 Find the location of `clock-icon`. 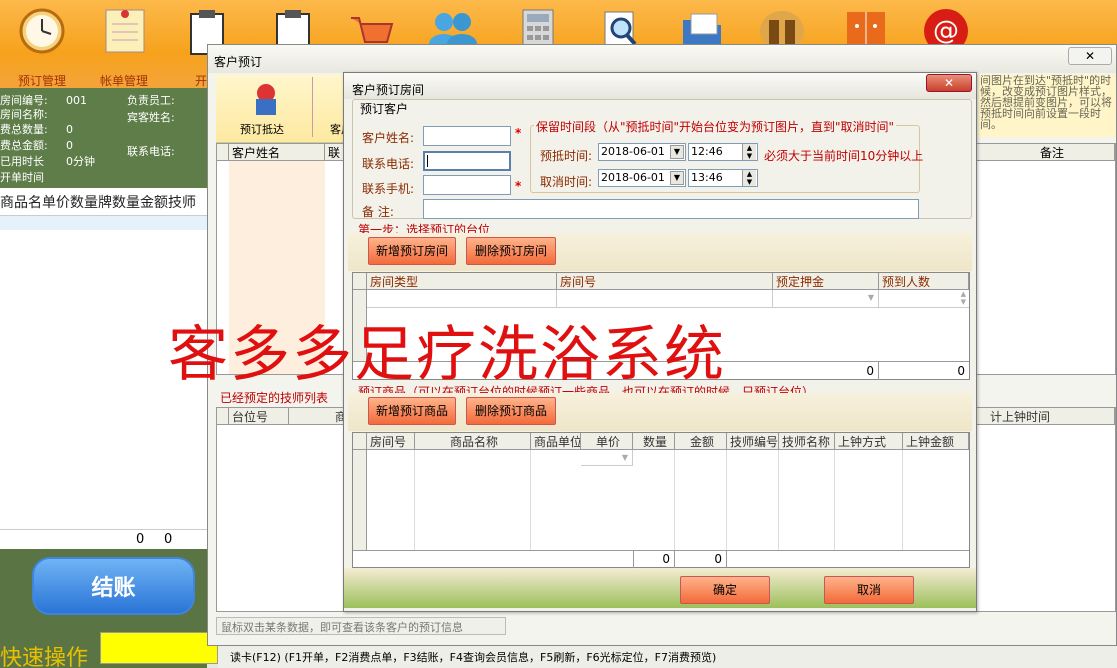

clock-icon is located at coordinates (42, 31).